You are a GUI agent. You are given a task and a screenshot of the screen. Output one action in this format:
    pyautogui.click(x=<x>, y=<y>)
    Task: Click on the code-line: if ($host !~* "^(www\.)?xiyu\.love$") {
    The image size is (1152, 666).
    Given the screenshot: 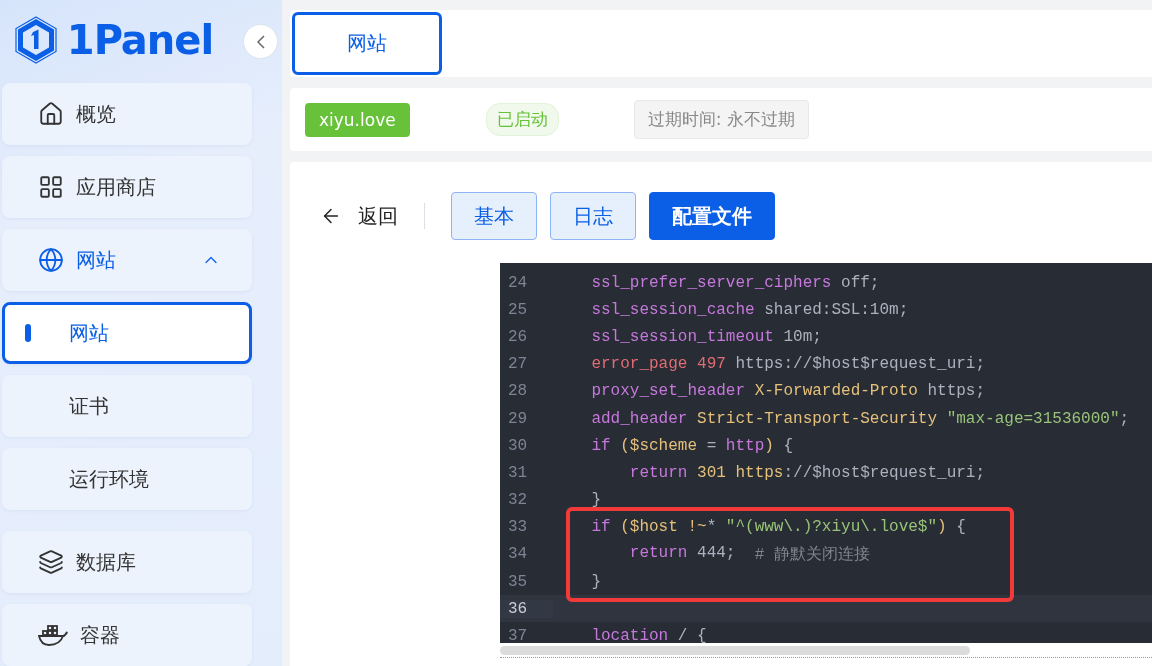 What is the action you would take?
    pyautogui.click(x=778, y=527)
    